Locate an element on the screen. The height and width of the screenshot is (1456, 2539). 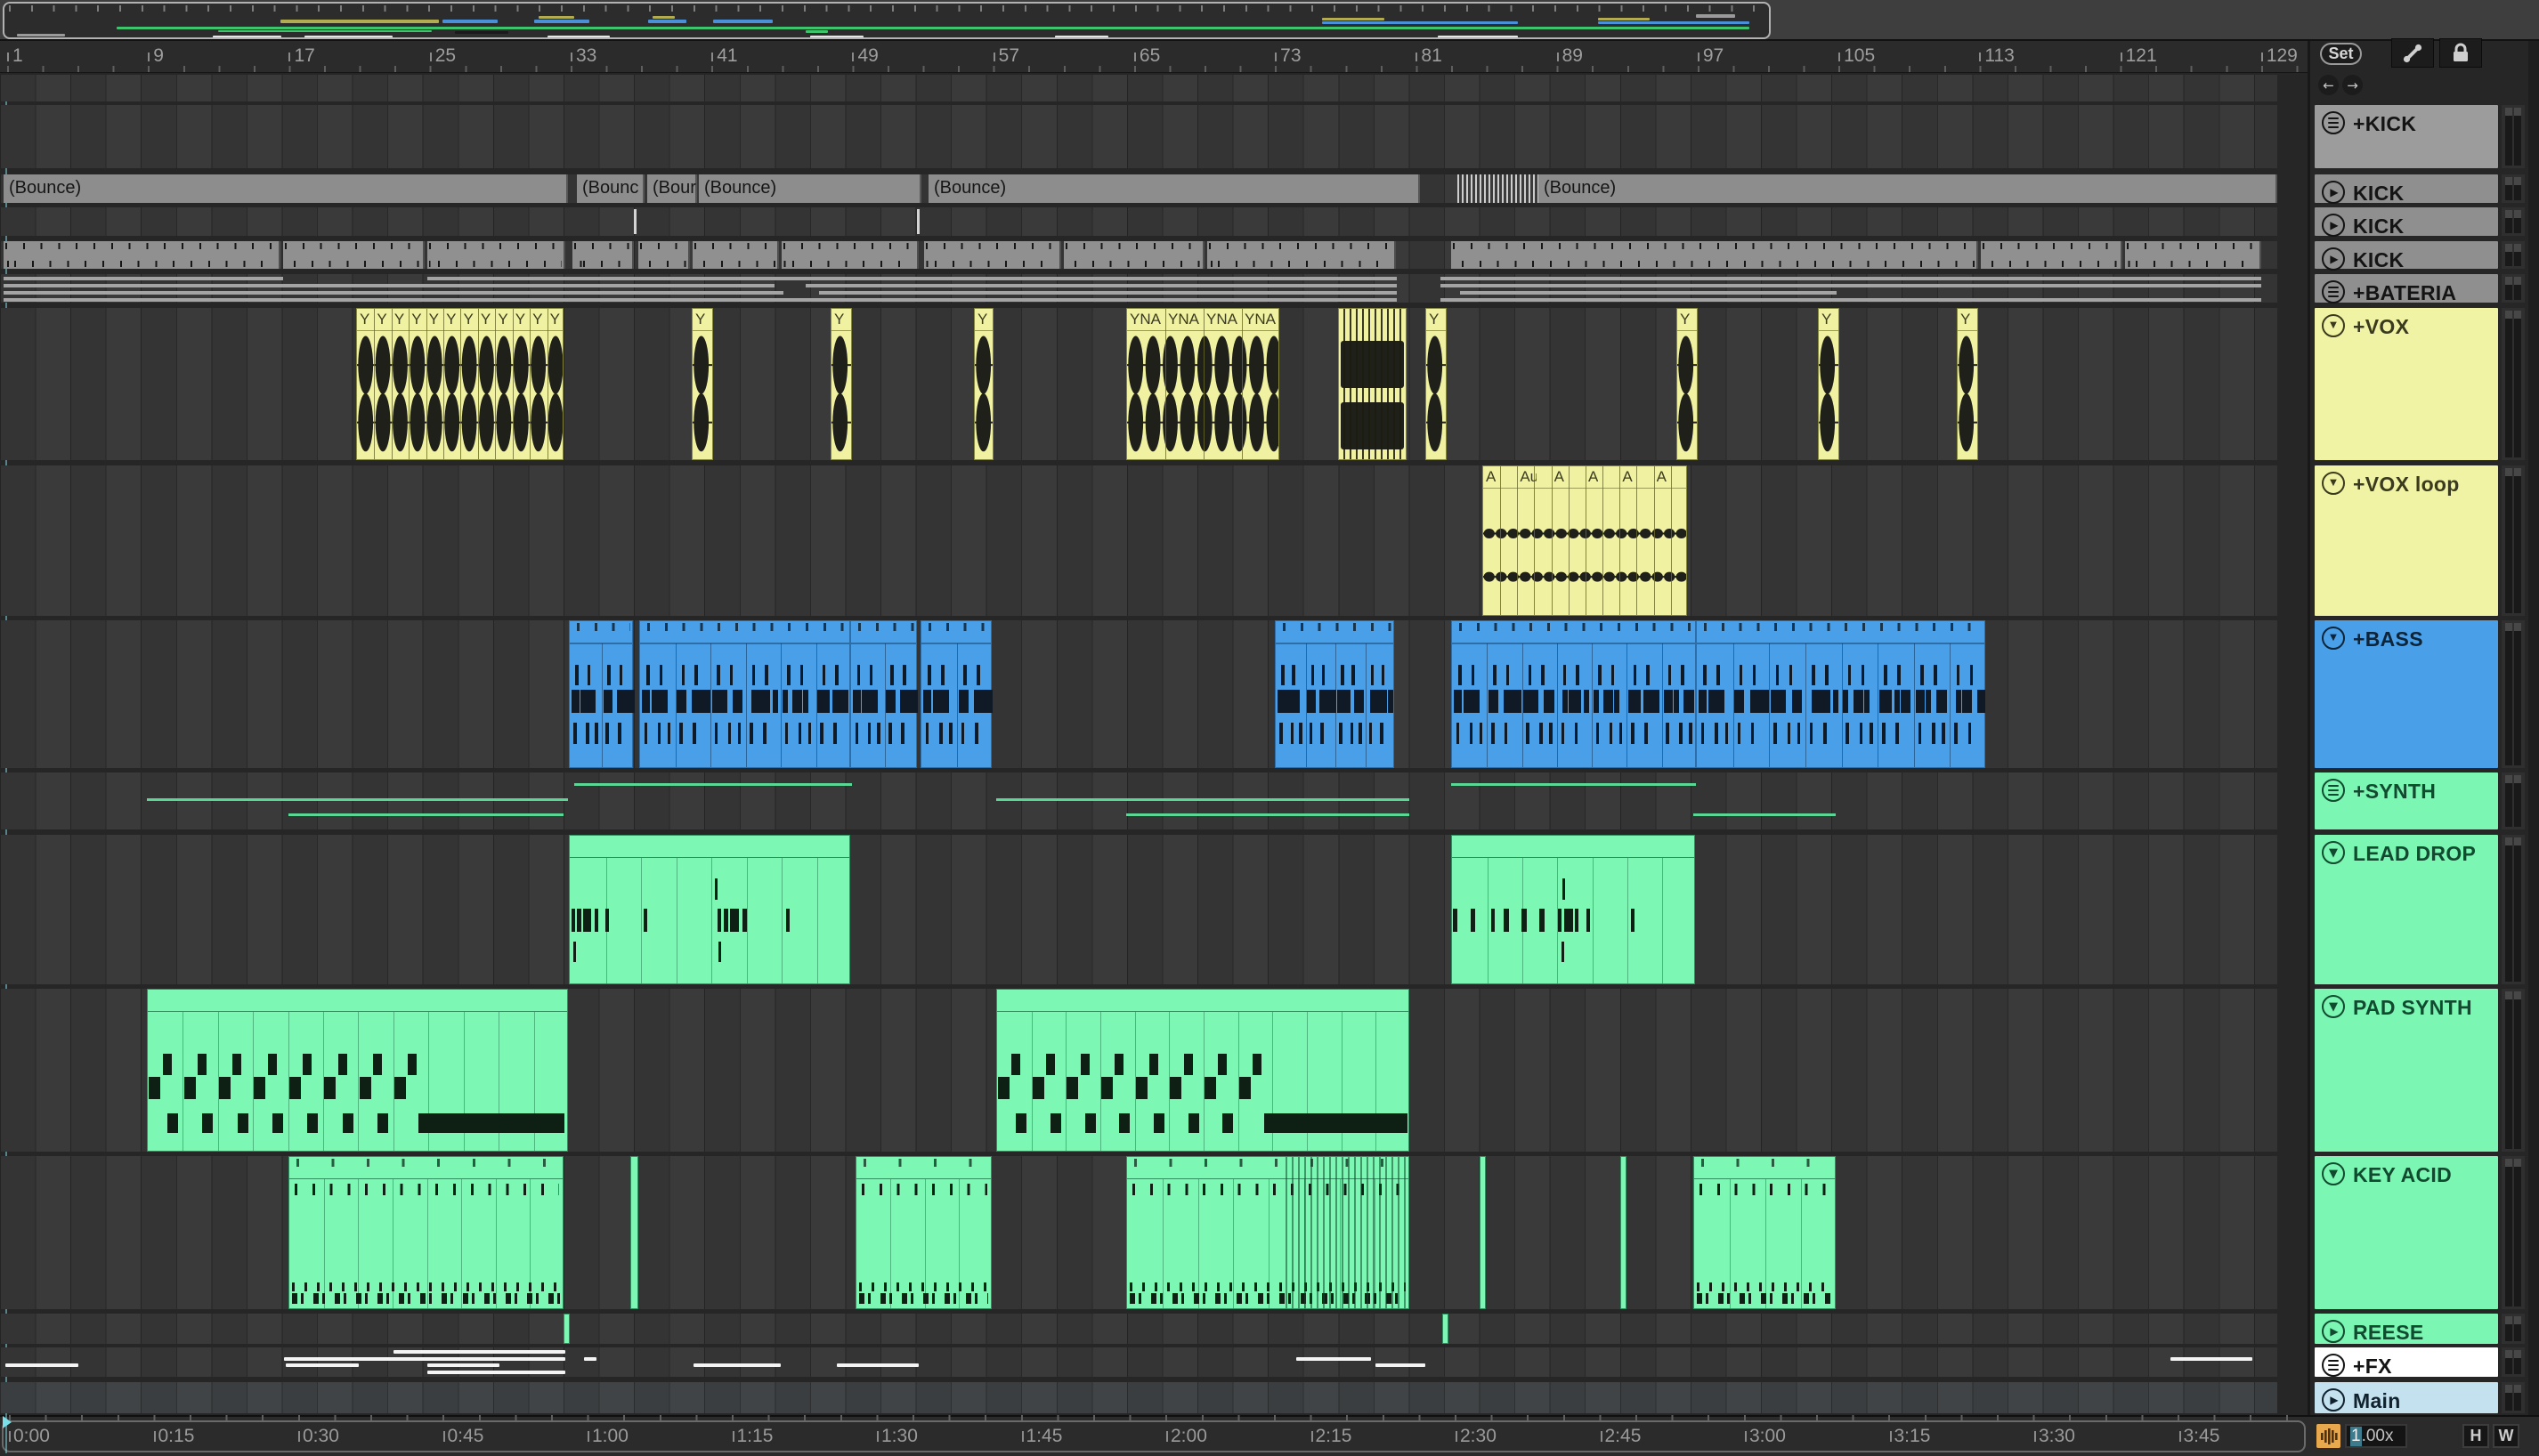
track-header-key-acid: ▼ KEY ACID is located at coordinates (2406, 1232).